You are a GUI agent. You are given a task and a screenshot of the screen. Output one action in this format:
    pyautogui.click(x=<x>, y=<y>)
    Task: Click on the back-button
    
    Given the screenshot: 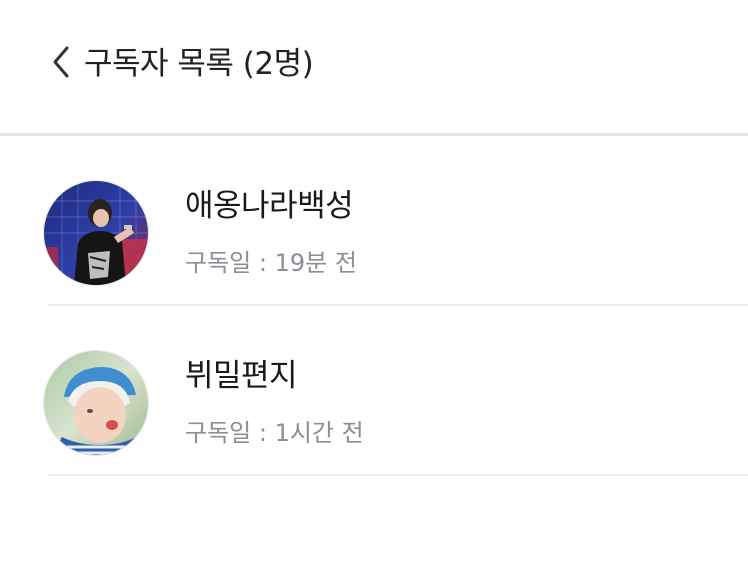 What is the action you would take?
    pyautogui.click(x=61, y=62)
    